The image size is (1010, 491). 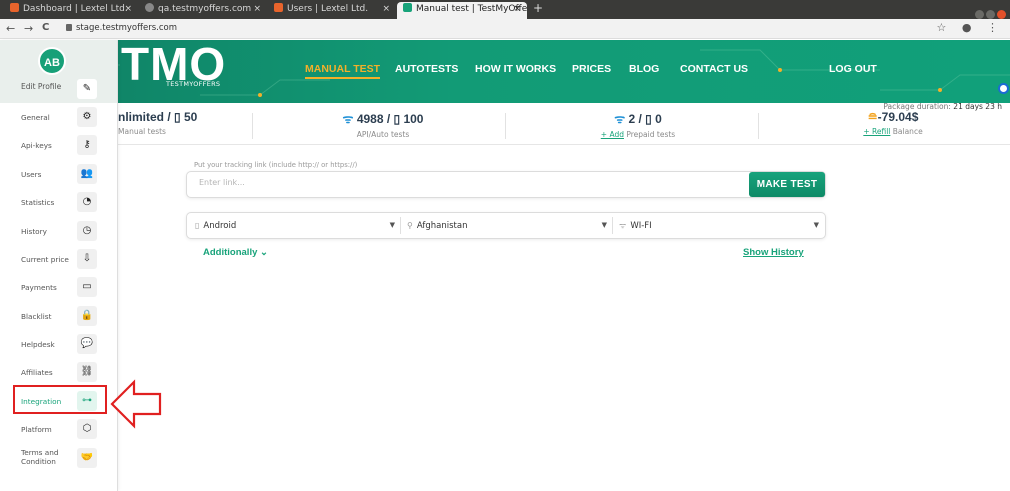 I want to click on phone-icon: ▯, so click(x=197, y=225).